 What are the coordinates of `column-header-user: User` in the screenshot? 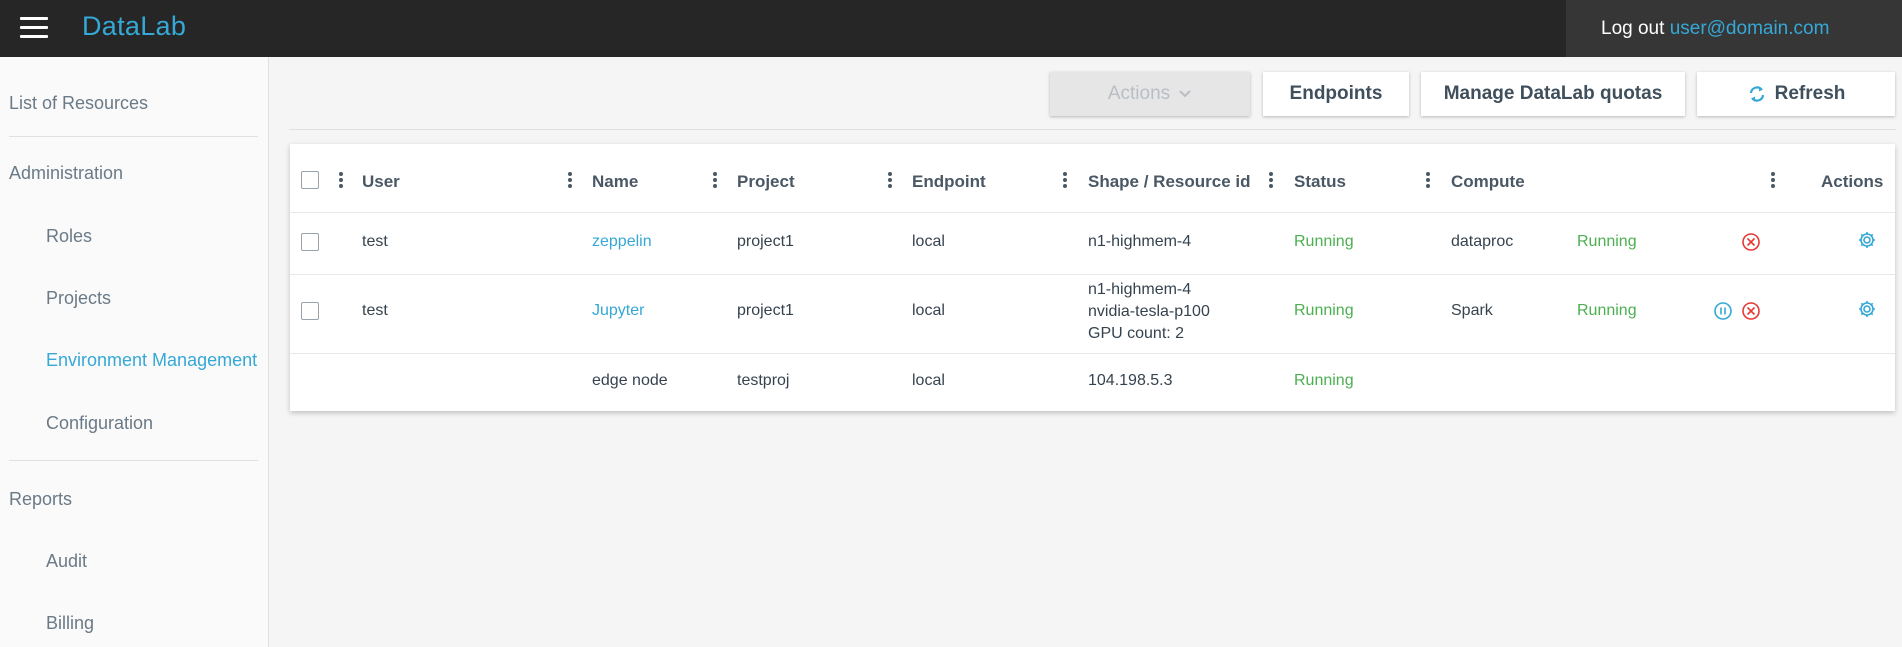 It's located at (381, 181).